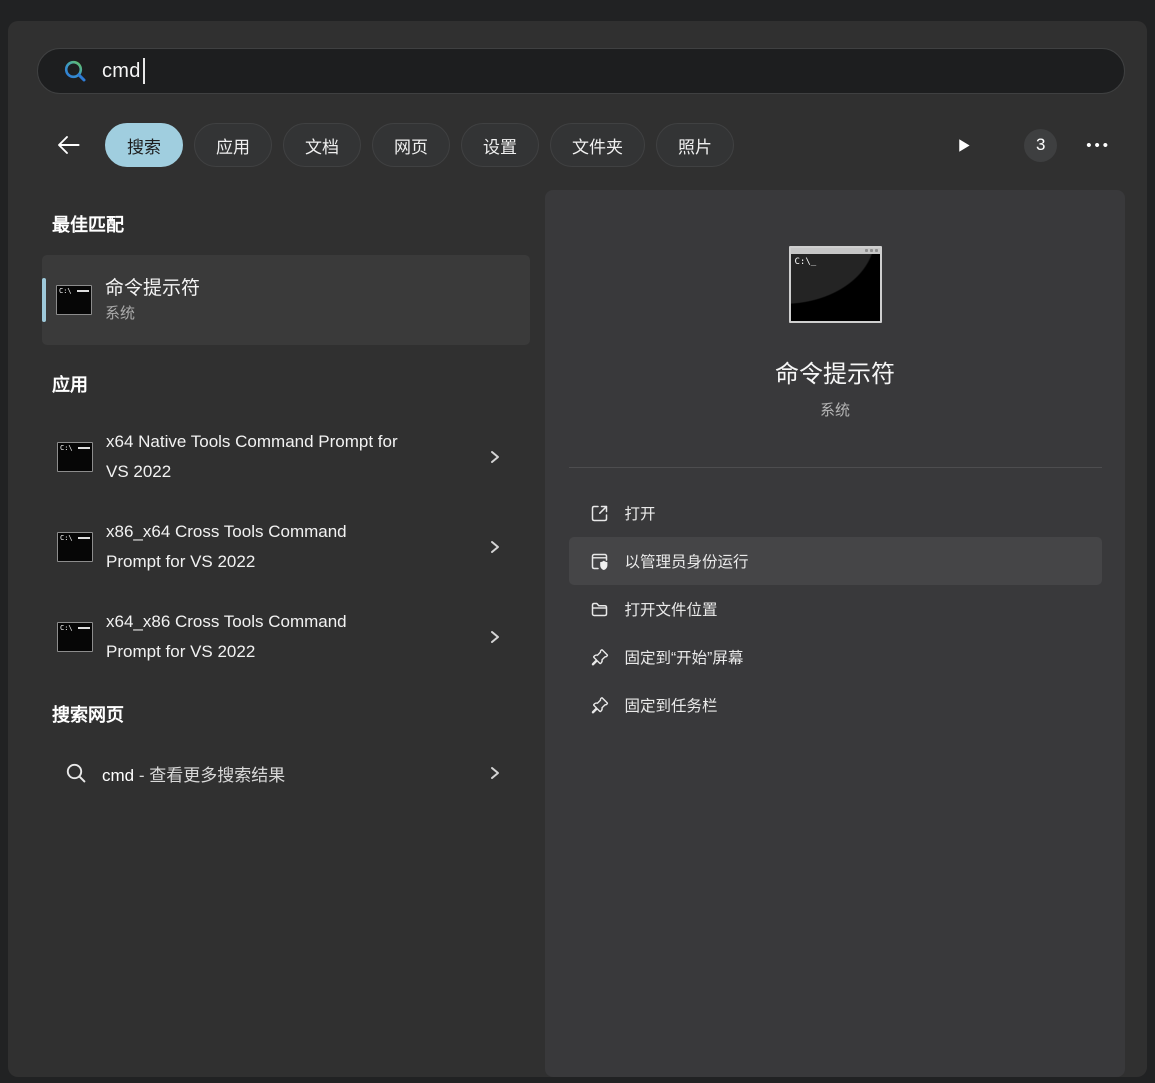 This screenshot has width=1155, height=1083. Describe the element at coordinates (1041, 145) in the screenshot. I see `rewards-count-badge: 3` at that location.